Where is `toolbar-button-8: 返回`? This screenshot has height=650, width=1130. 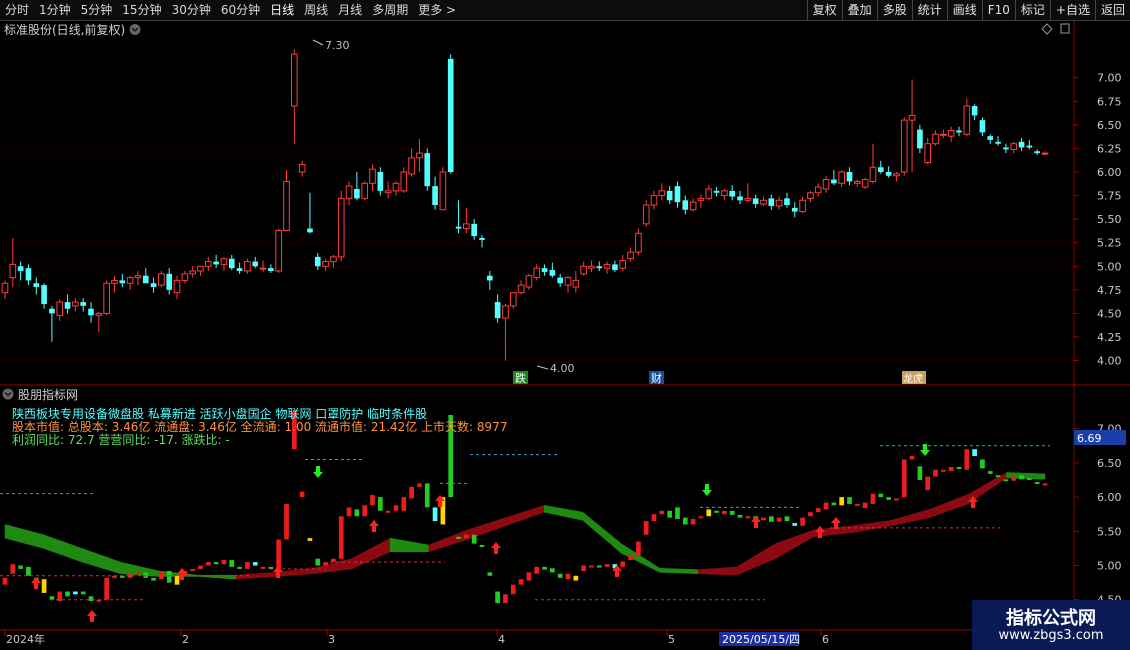
toolbar-button-8: 返回 is located at coordinates (1112, 10).